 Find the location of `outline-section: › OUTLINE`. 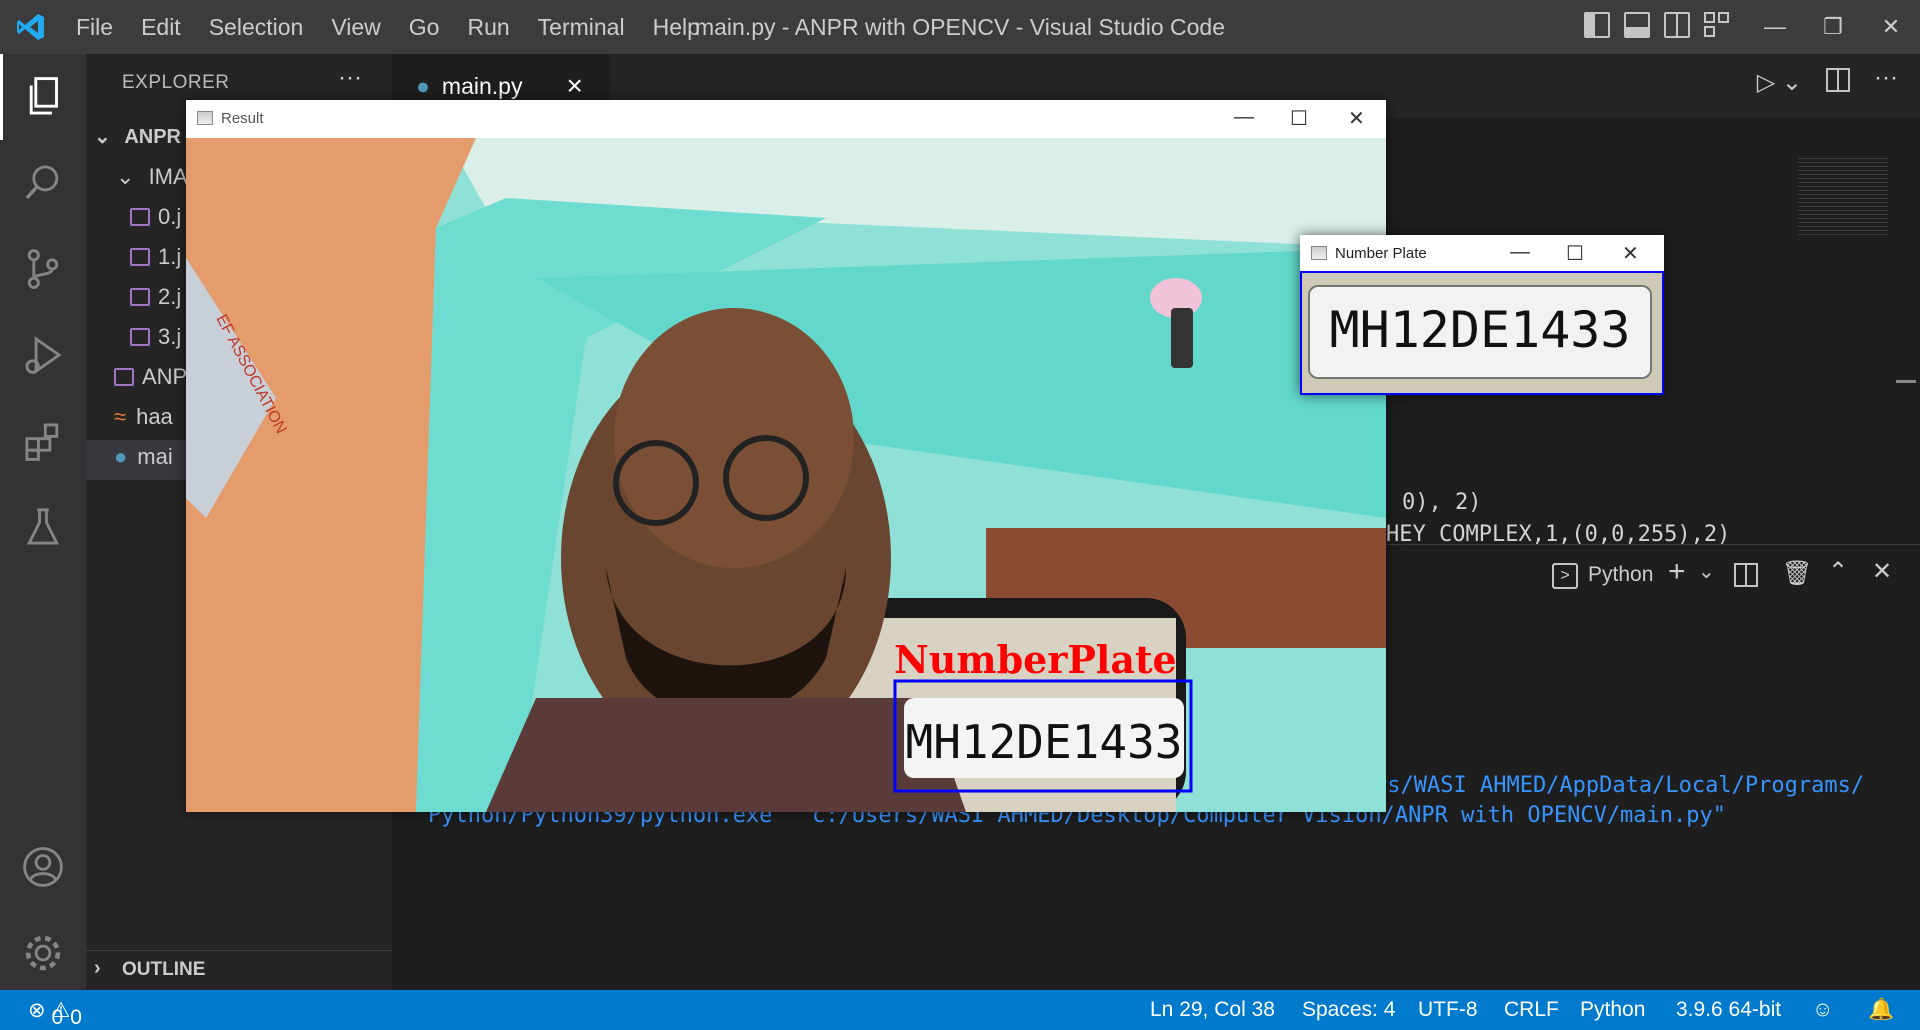

outline-section: › OUTLINE is located at coordinates (239, 970).